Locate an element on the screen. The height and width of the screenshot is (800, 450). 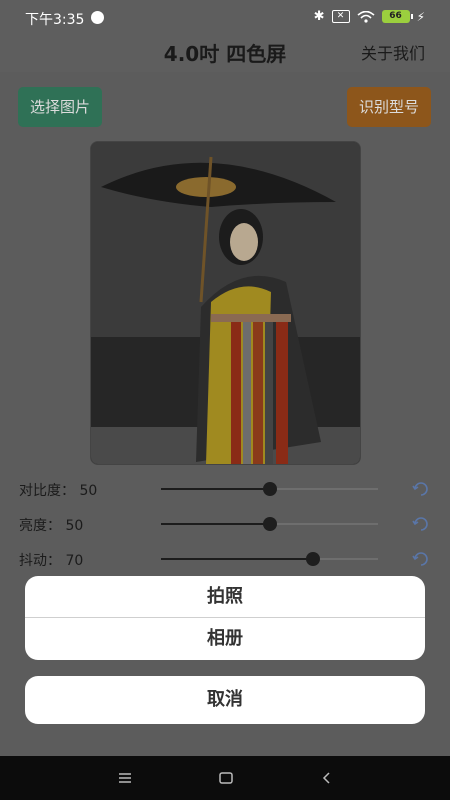
contrast-label: 对比度： 50 is located at coordinates (58, 491).